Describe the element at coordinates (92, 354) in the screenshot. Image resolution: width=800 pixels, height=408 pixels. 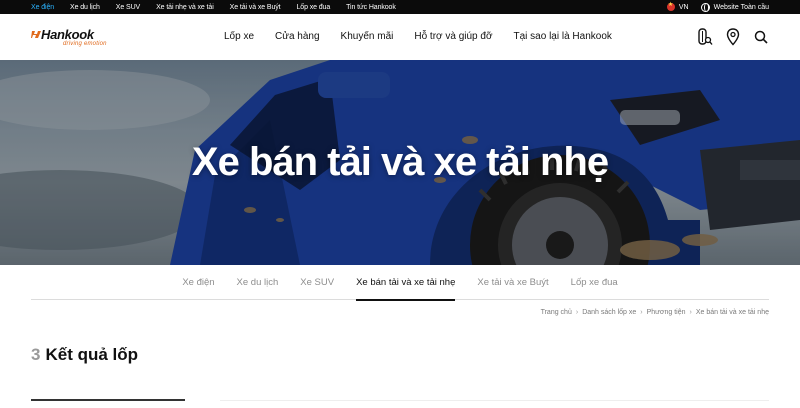
I see `results-label: Kết quả lốp` at that location.